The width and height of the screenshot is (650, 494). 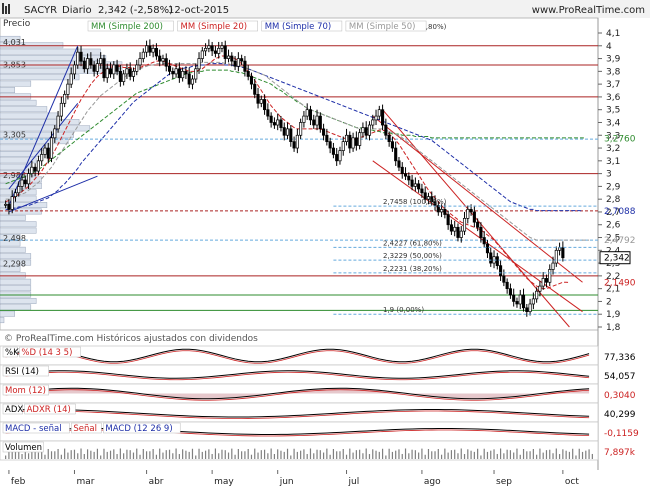 What do you see at coordinates (40, 10) in the screenshot?
I see `header-symbol: SACYR` at bounding box center [40, 10].